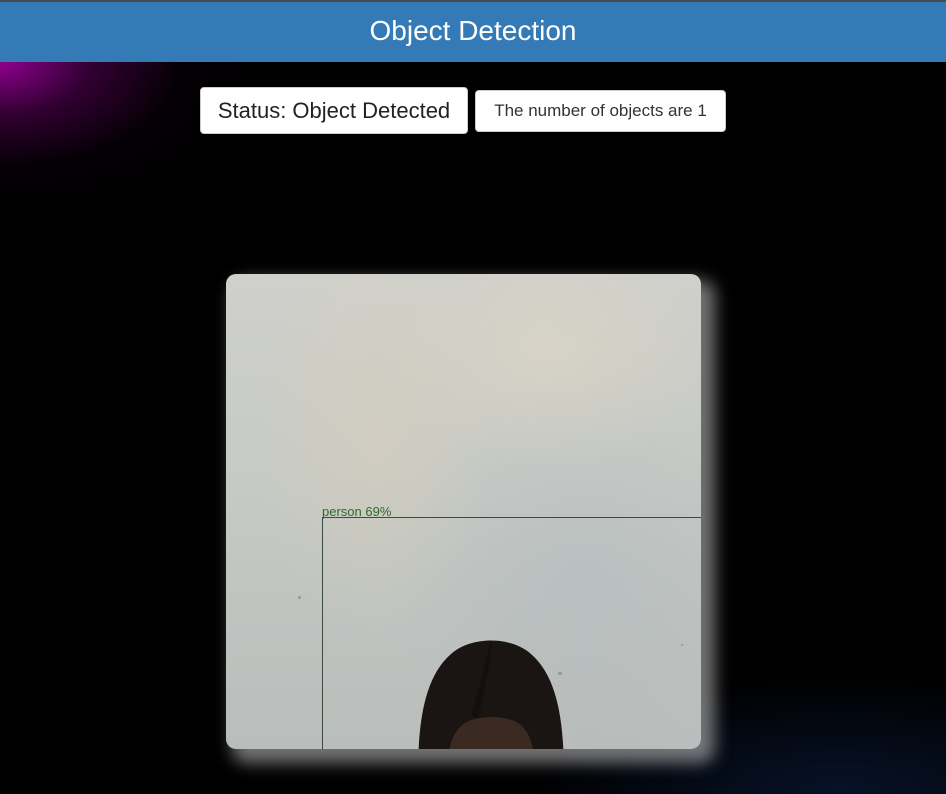 This screenshot has width=946, height=794. I want to click on page-title: Object Detection, so click(473, 30).